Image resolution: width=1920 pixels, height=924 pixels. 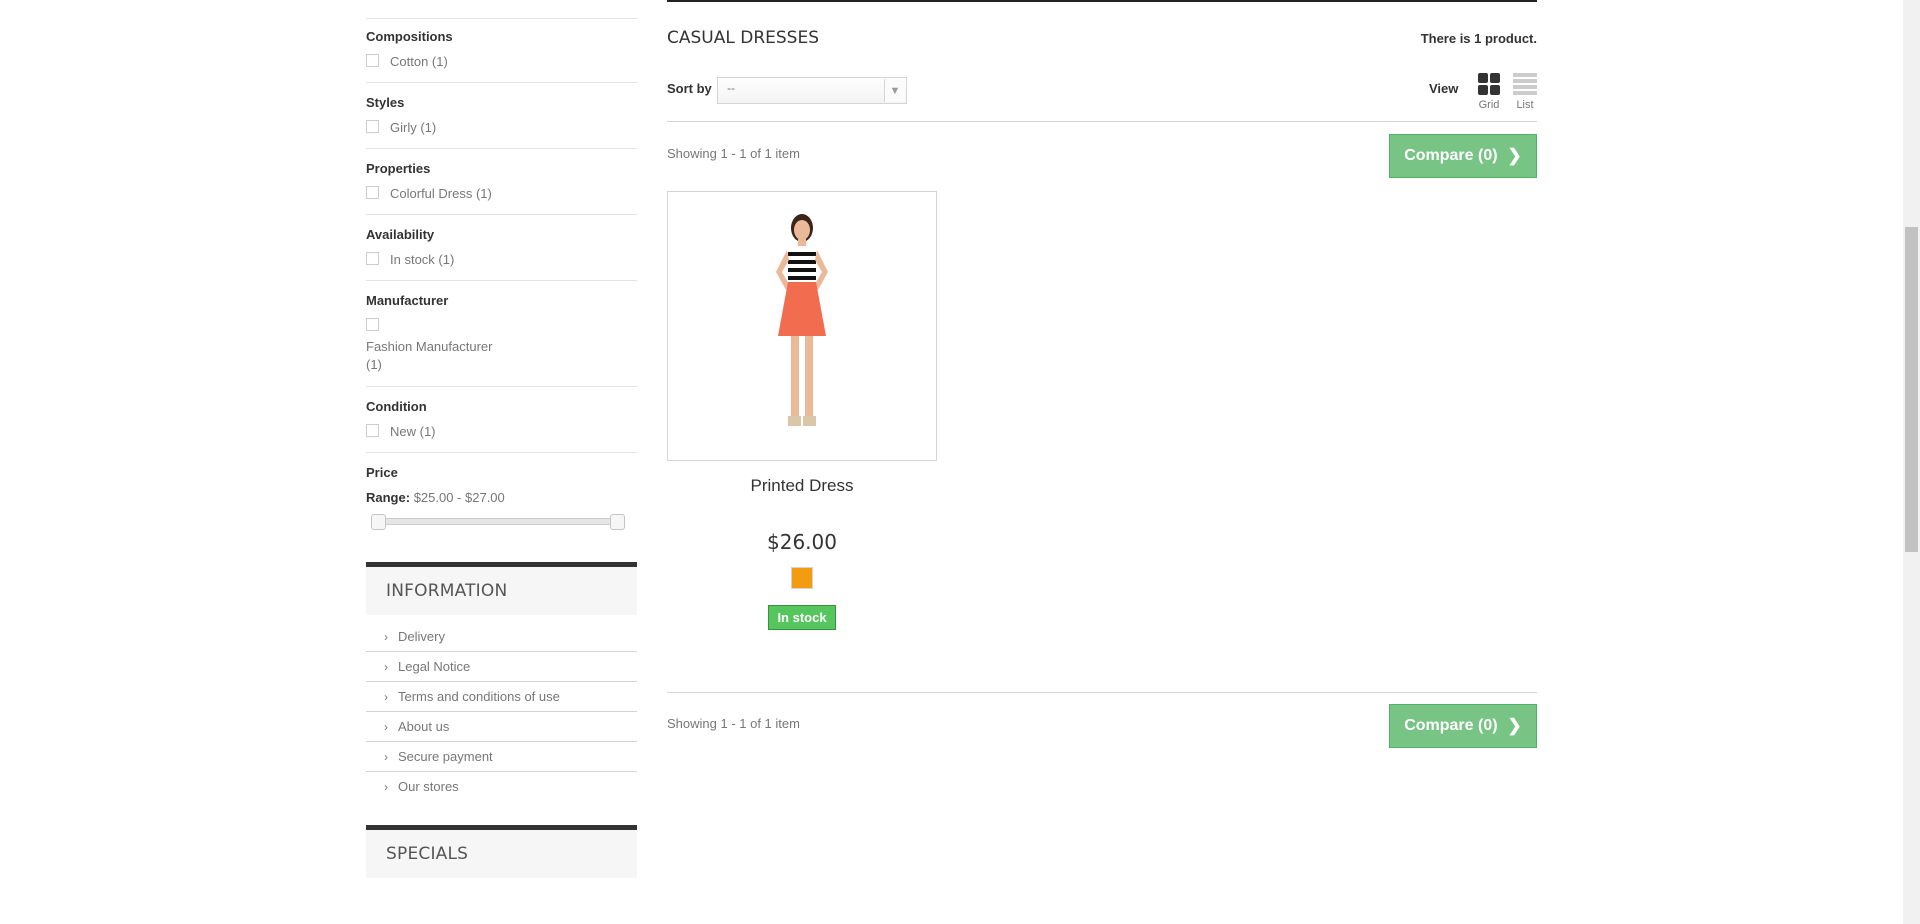 I want to click on filter-label: In stock (1), so click(x=422, y=259).